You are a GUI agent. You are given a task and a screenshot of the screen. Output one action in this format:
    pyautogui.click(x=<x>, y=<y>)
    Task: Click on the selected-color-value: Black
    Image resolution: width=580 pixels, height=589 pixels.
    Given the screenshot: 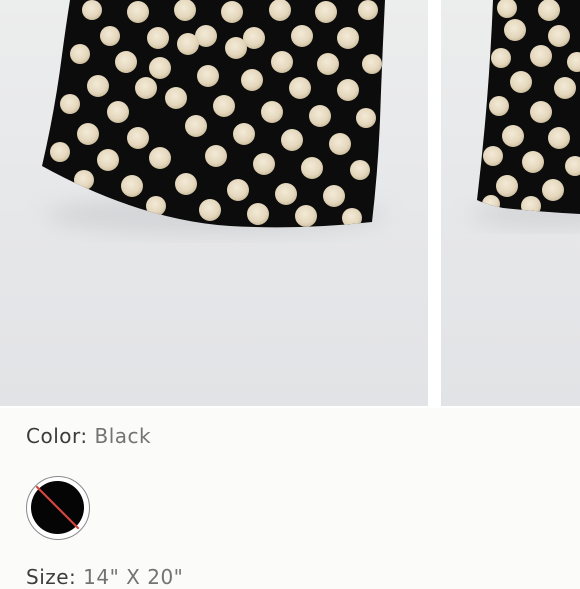 What is the action you would take?
    pyautogui.click(x=123, y=436)
    